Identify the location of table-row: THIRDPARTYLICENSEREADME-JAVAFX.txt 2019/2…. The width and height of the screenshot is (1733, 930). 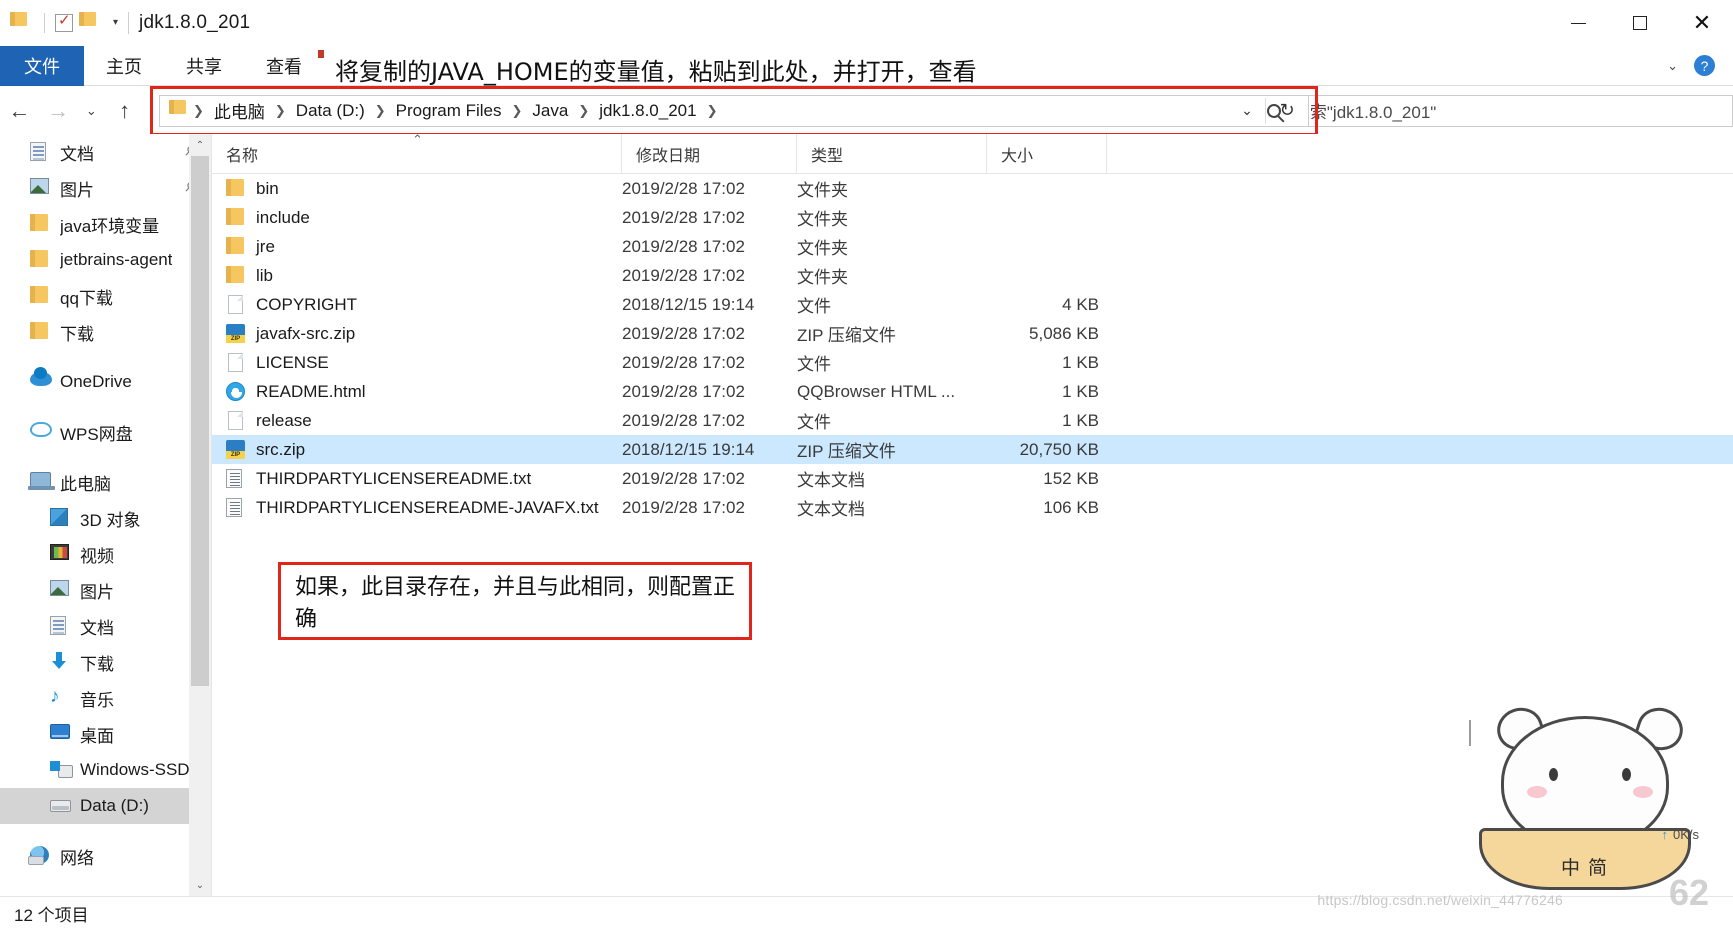
(972, 507).